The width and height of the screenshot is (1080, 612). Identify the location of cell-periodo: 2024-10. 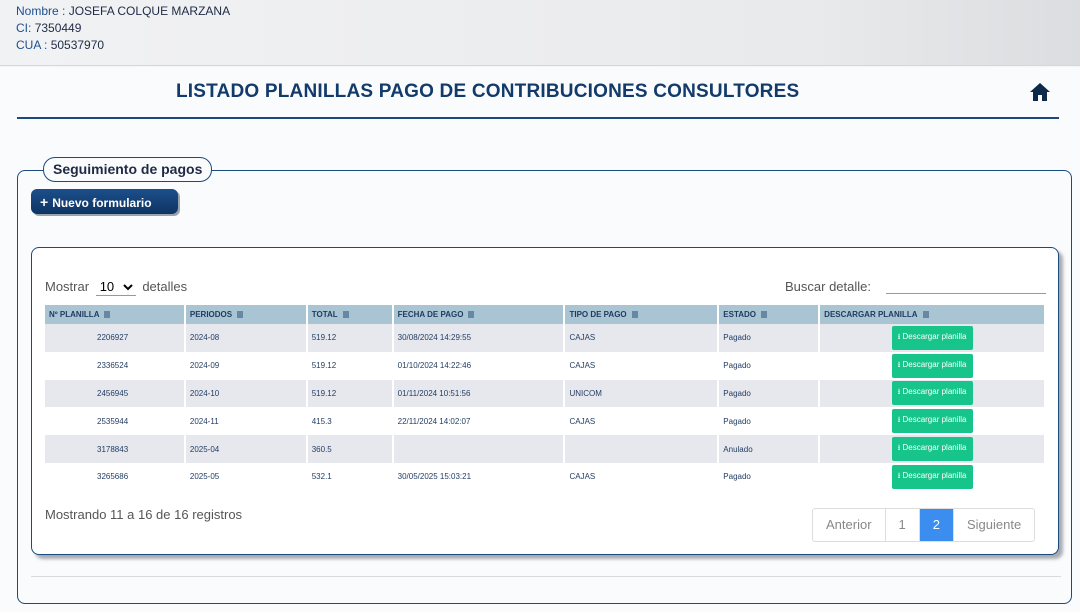
(246, 393).